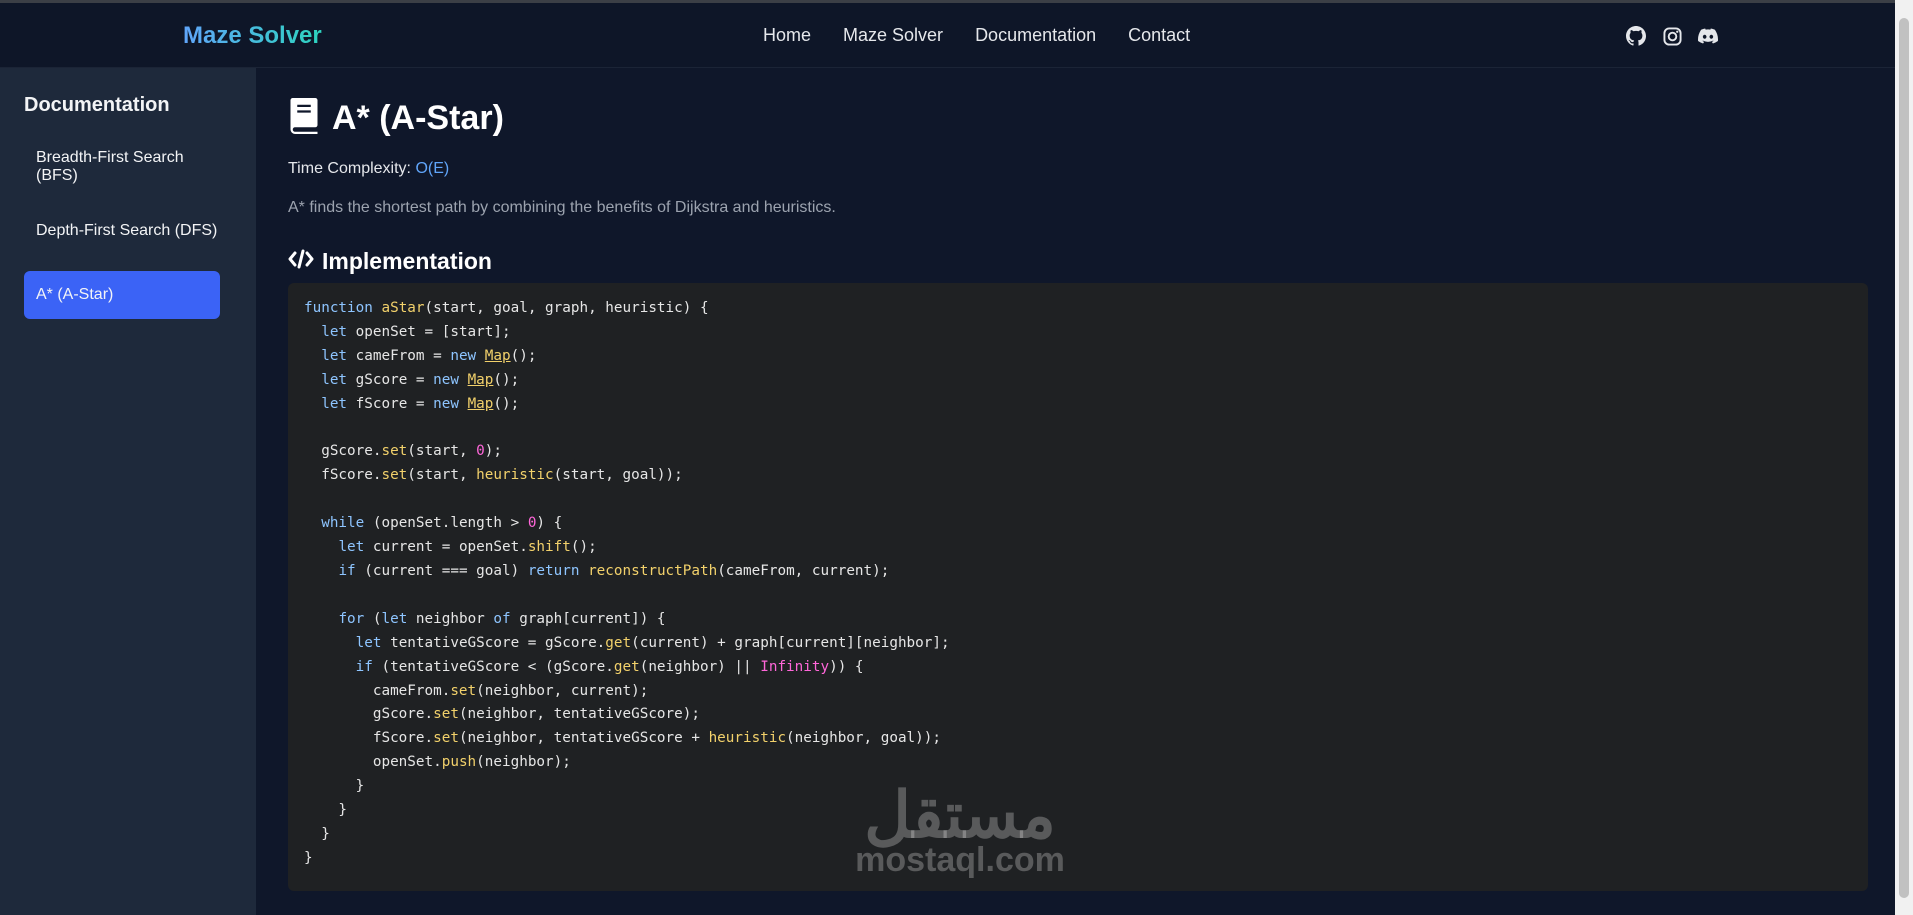  What do you see at coordinates (418, 118) in the screenshot?
I see `page-title: A* (A-Star)` at bounding box center [418, 118].